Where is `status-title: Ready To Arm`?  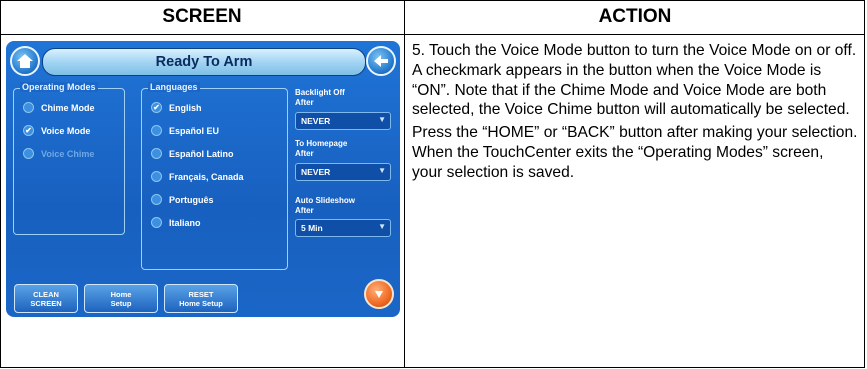
status-title: Ready To Arm is located at coordinates (204, 62).